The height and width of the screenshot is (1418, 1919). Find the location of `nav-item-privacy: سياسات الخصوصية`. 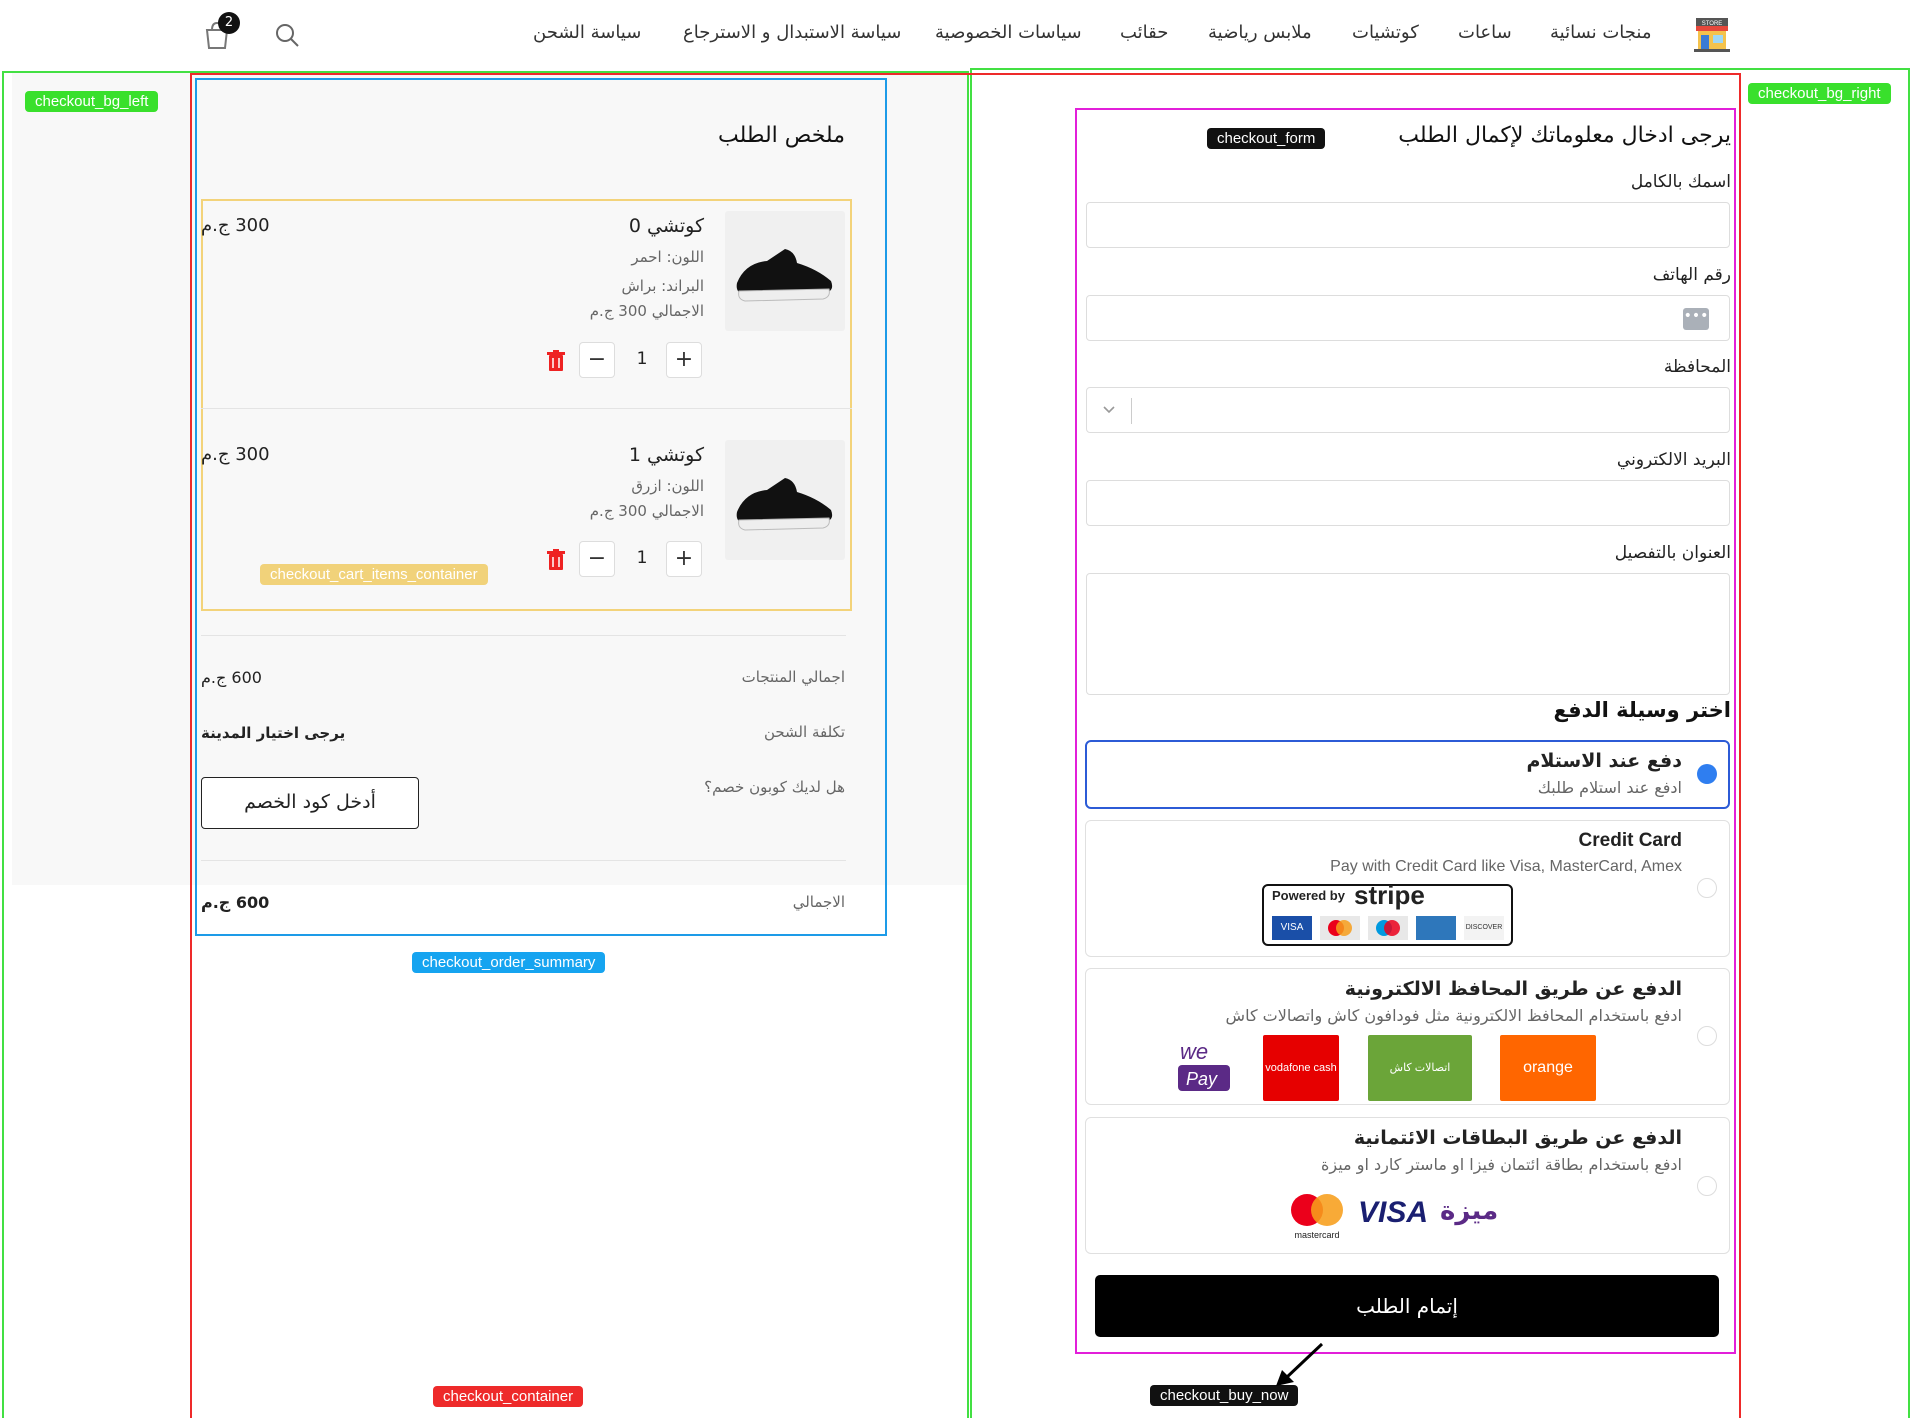

nav-item-privacy: سياسات الخصوصية is located at coordinates (1008, 32).